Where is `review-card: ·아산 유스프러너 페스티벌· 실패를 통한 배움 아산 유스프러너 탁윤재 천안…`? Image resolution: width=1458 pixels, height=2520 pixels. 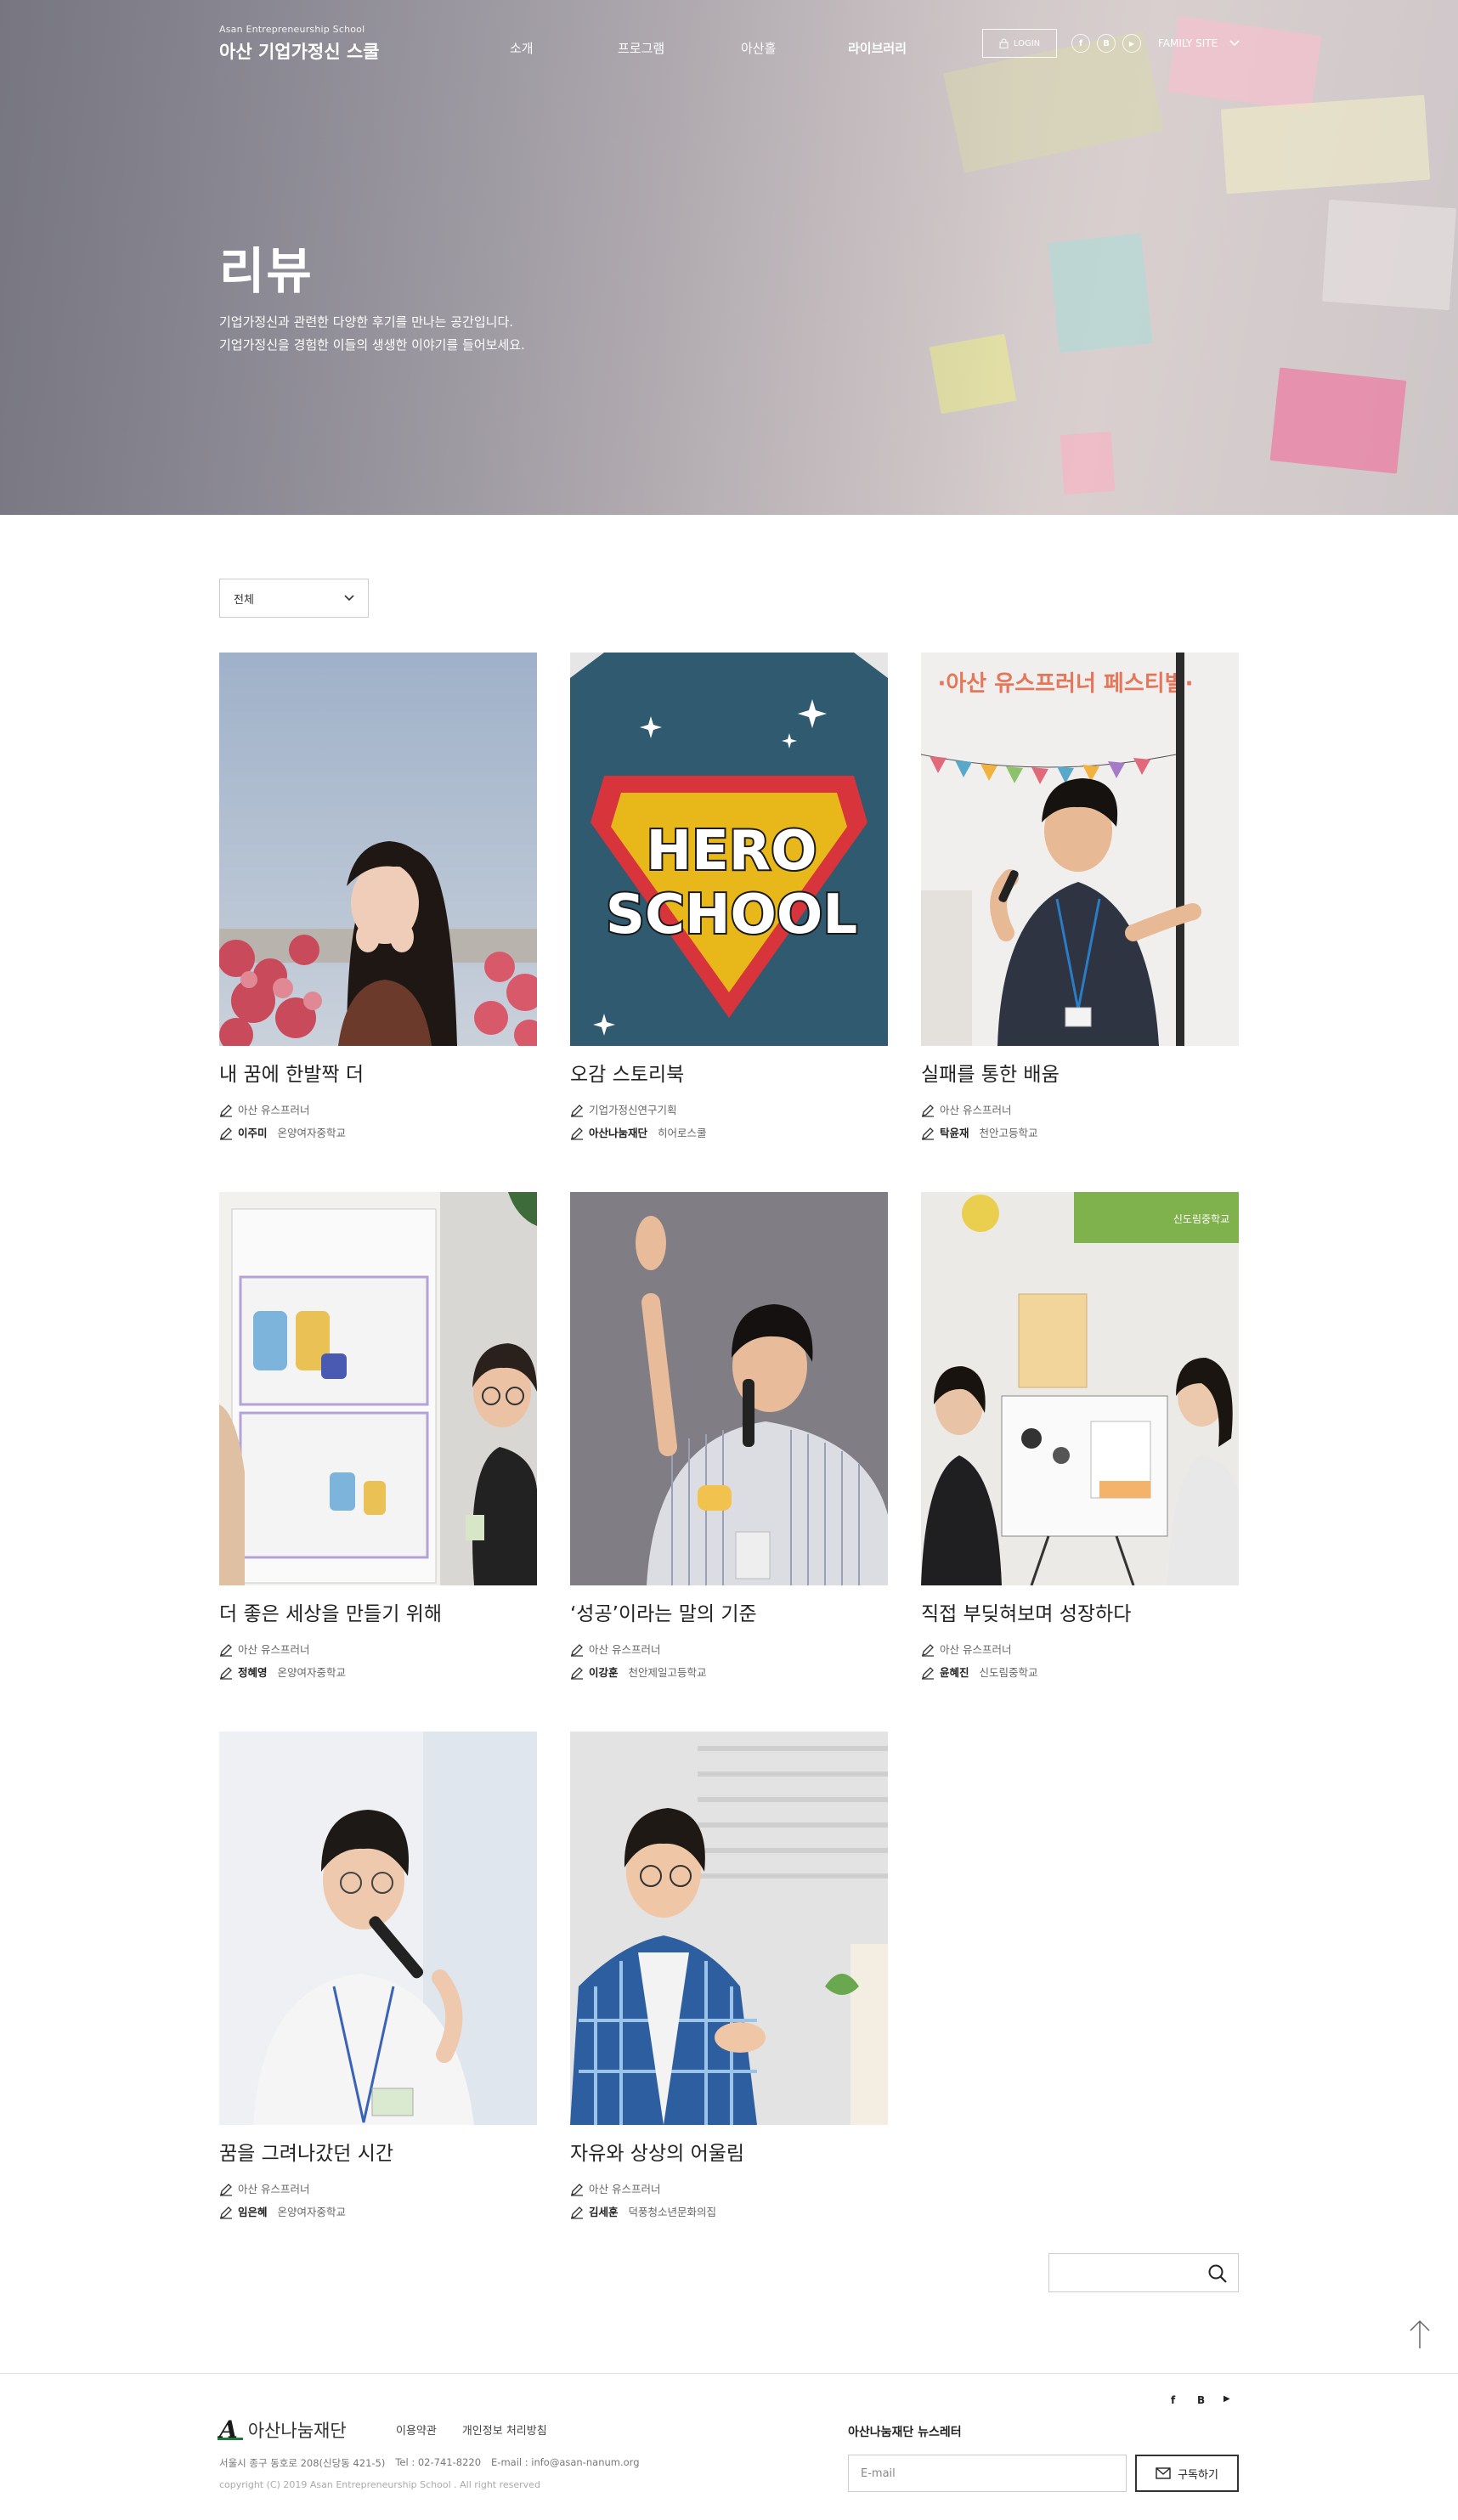
review-card: ·아산 유스프러너 페스티벌· 실패를 통한 배움 아산 유스프러너 탁윤재 천안… is located at coordinates (1080, 898).